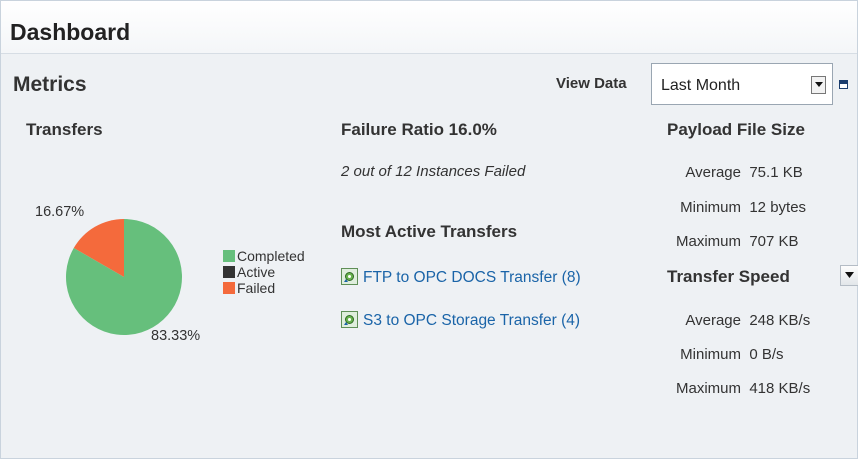 The height and width of the screenshot is (459, 858). I want to click on pie-label-completed: 83.33%, so click(176, 336).